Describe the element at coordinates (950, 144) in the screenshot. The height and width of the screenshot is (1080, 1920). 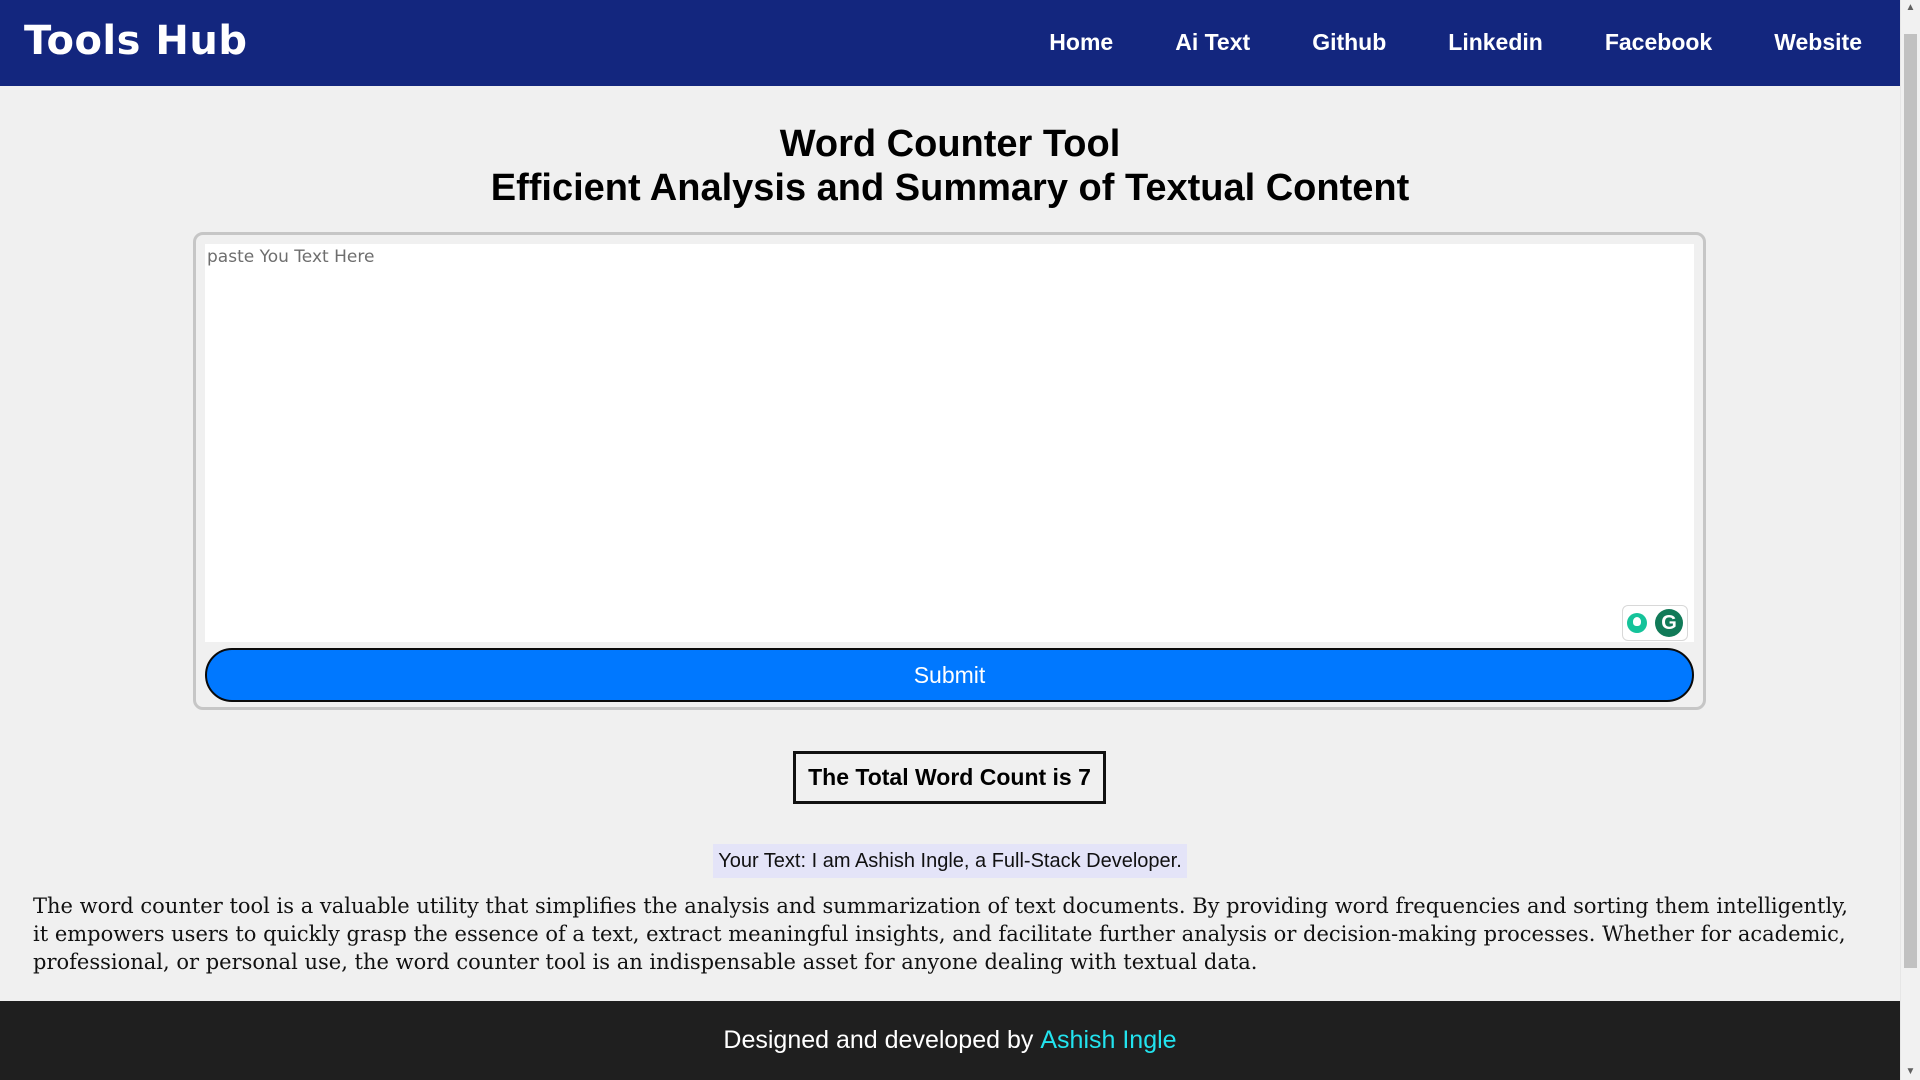
I see `page-title: Word Counter Tool` at that location.